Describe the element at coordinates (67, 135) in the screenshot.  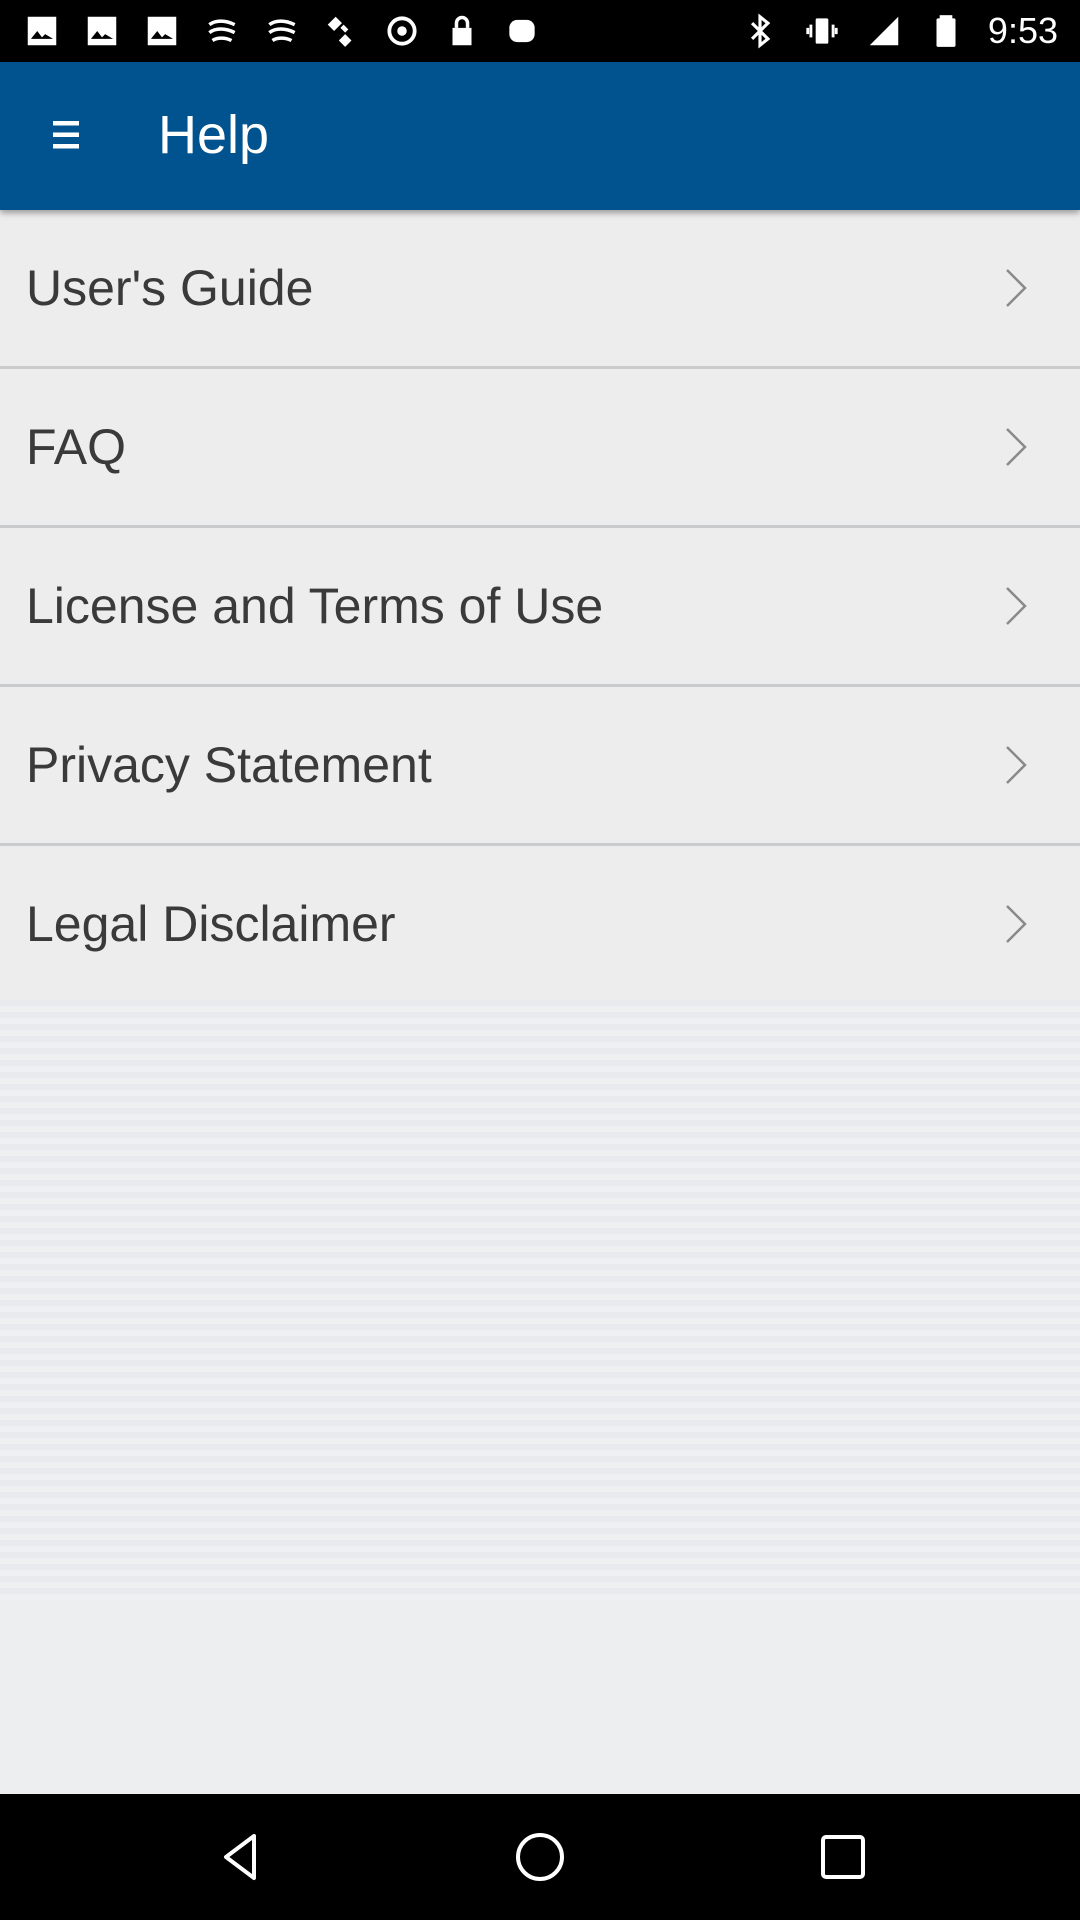
I see `hamburger-icon` at that location.